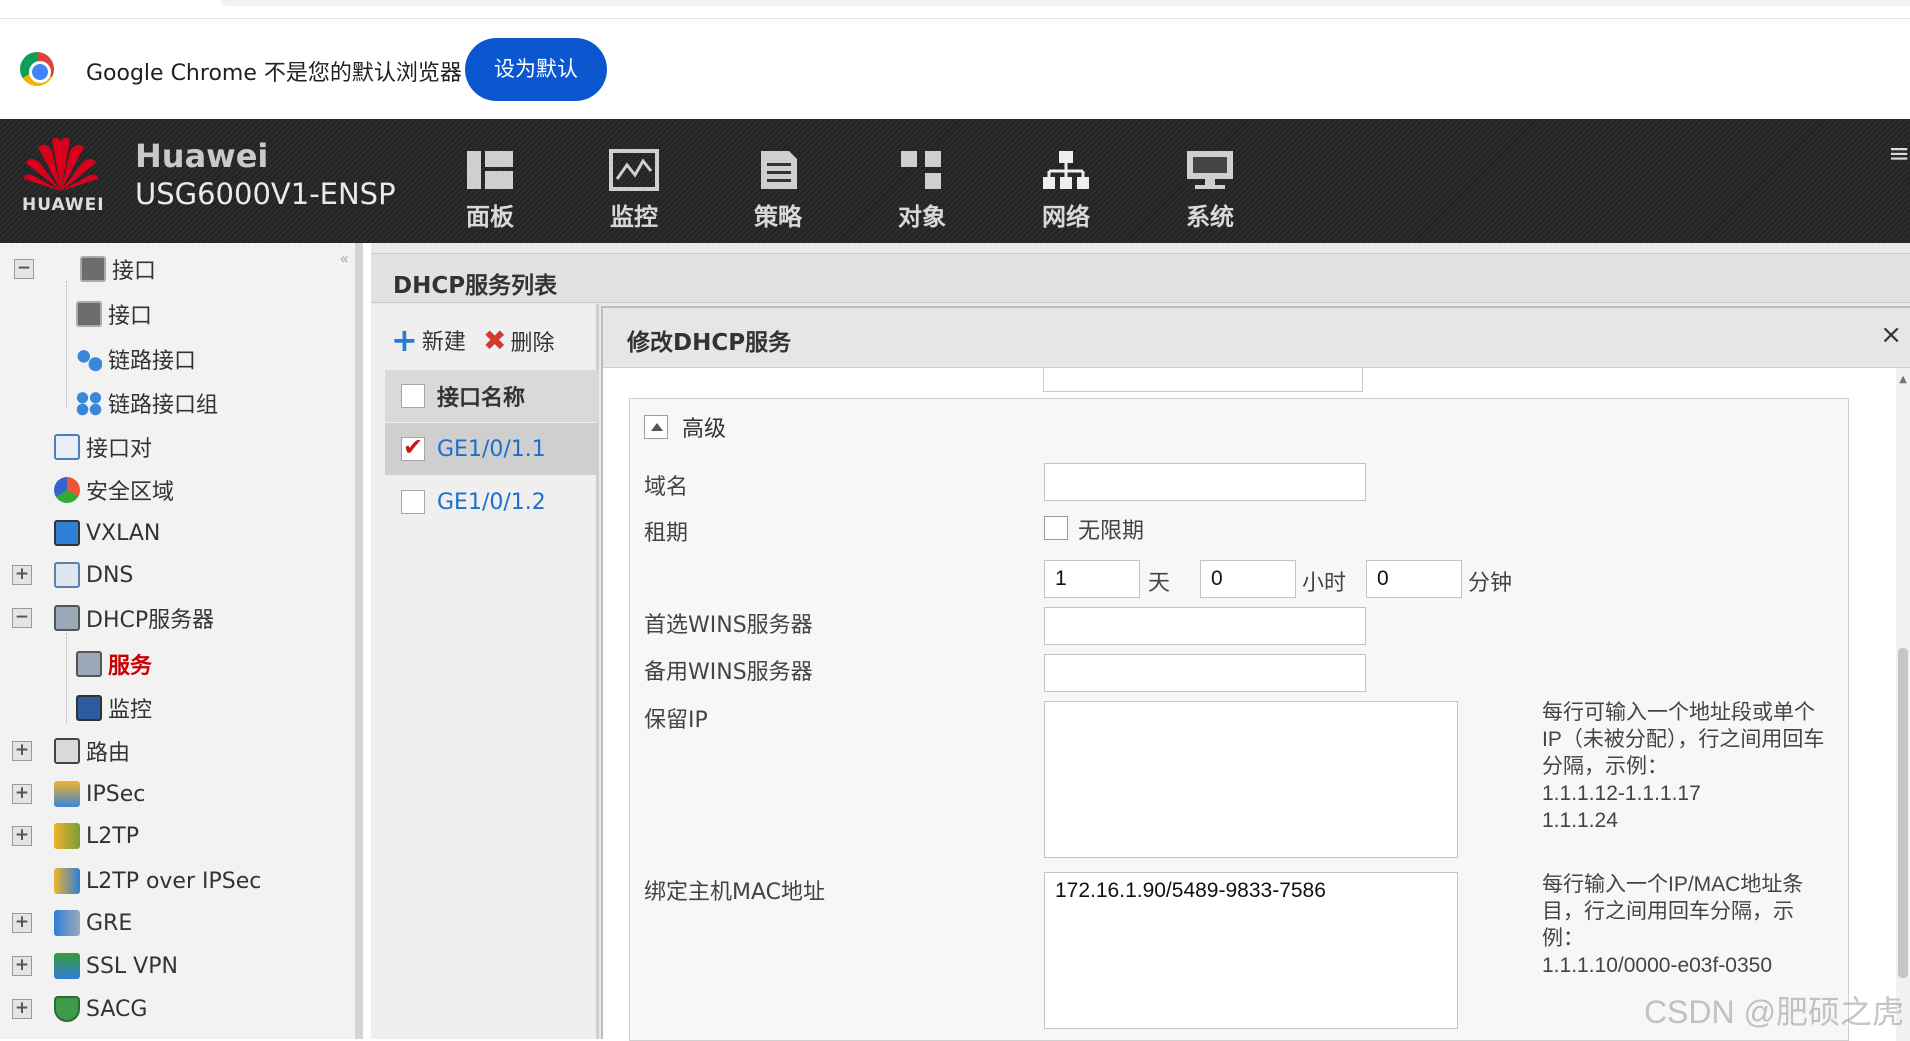 This screenshot has width=1910, height=1041. What do you see at coordinates (728, 623) in the screenshot?
I see `wins-primary-label: 首选WINS服务器` at bounding box center [728, 623].